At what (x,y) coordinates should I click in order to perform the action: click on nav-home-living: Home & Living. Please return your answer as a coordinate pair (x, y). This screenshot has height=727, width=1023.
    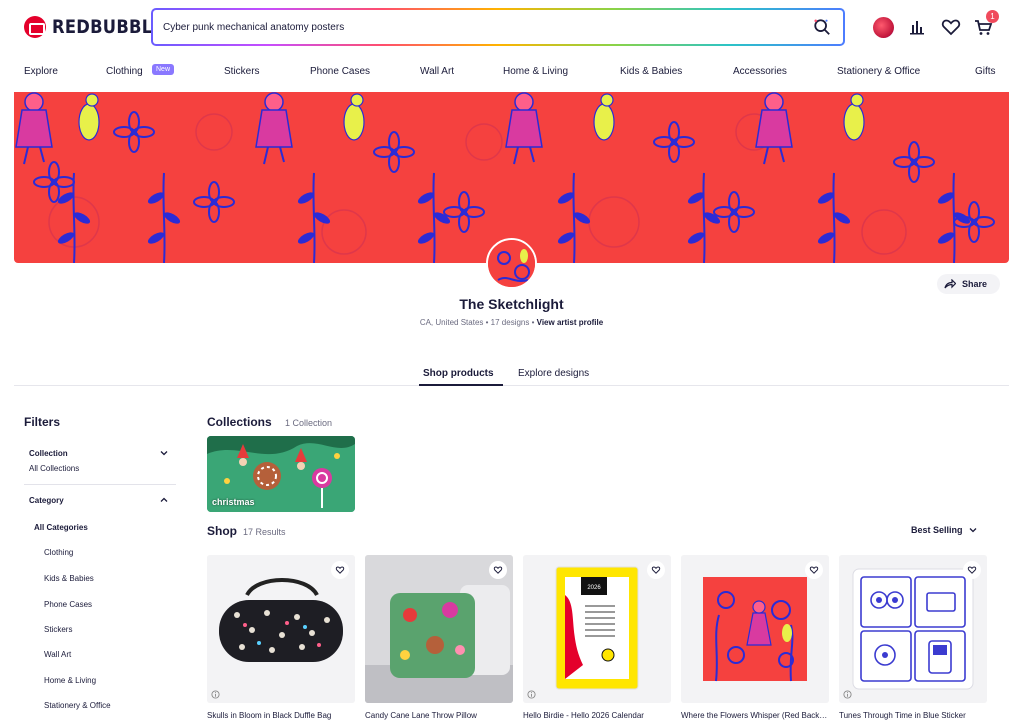
    Looking at the image, I should click on (535, 71).